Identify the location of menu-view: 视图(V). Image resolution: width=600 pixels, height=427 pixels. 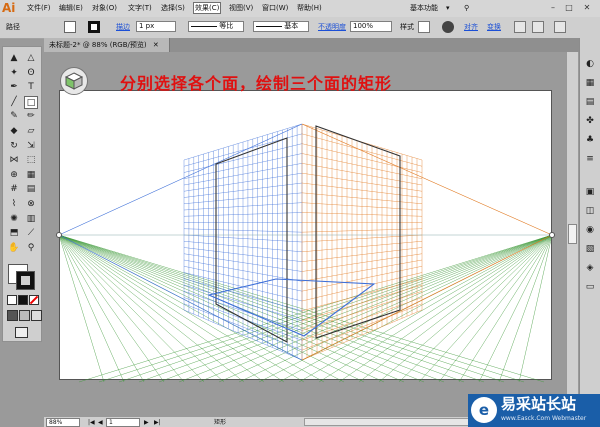
(241, 8).